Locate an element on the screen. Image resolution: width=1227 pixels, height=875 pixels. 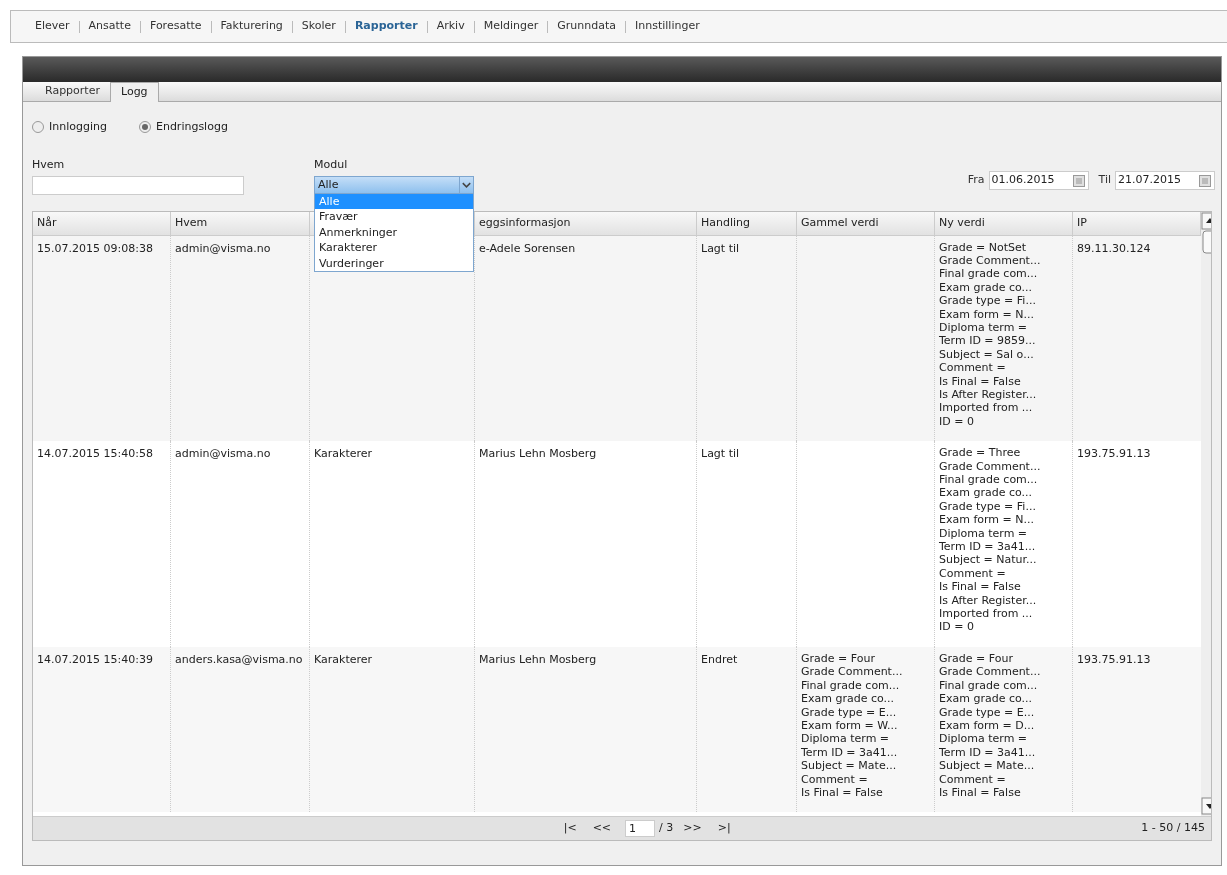
field-label: Fra is located at coordinates (976, 180).